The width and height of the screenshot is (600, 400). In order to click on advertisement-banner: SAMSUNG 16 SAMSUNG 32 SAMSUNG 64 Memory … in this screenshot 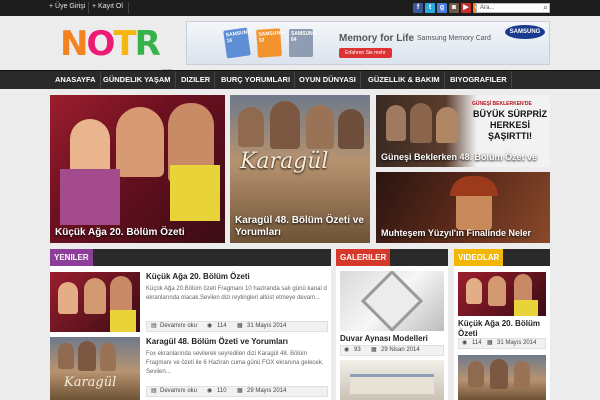, I will do `click(368, 43)`.